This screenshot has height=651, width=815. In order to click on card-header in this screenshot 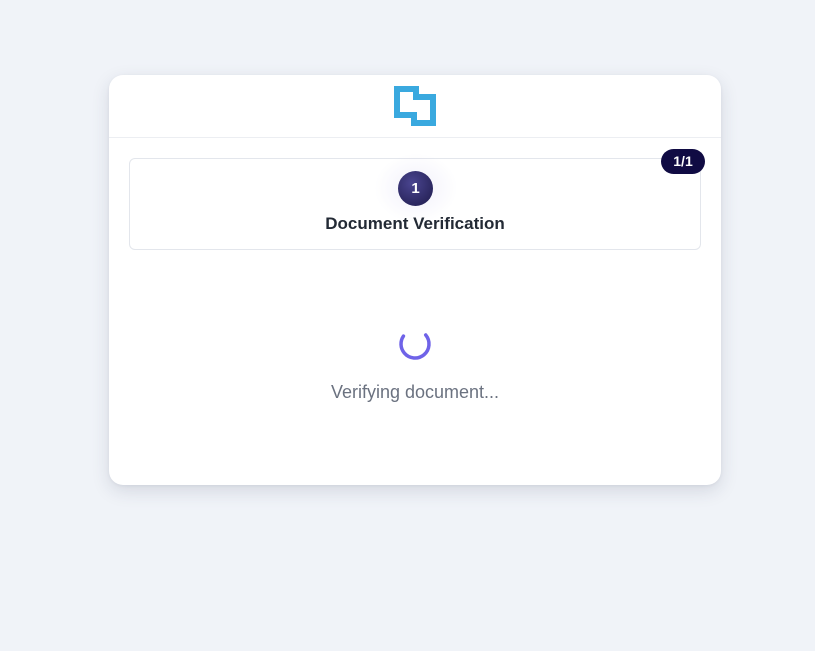, I will do `click(415, 106)`.